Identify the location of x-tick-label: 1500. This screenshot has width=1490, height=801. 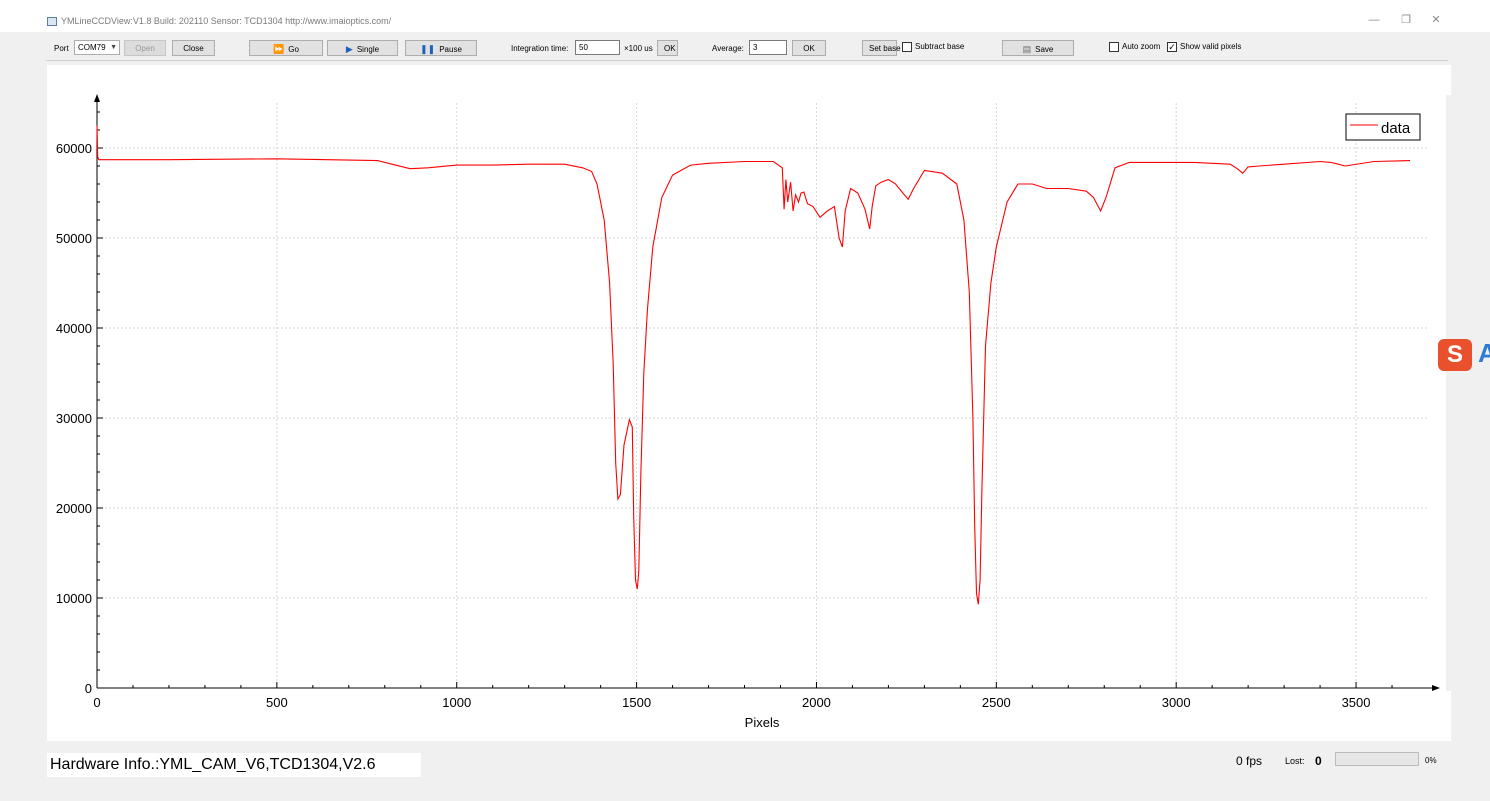
(636, 702).